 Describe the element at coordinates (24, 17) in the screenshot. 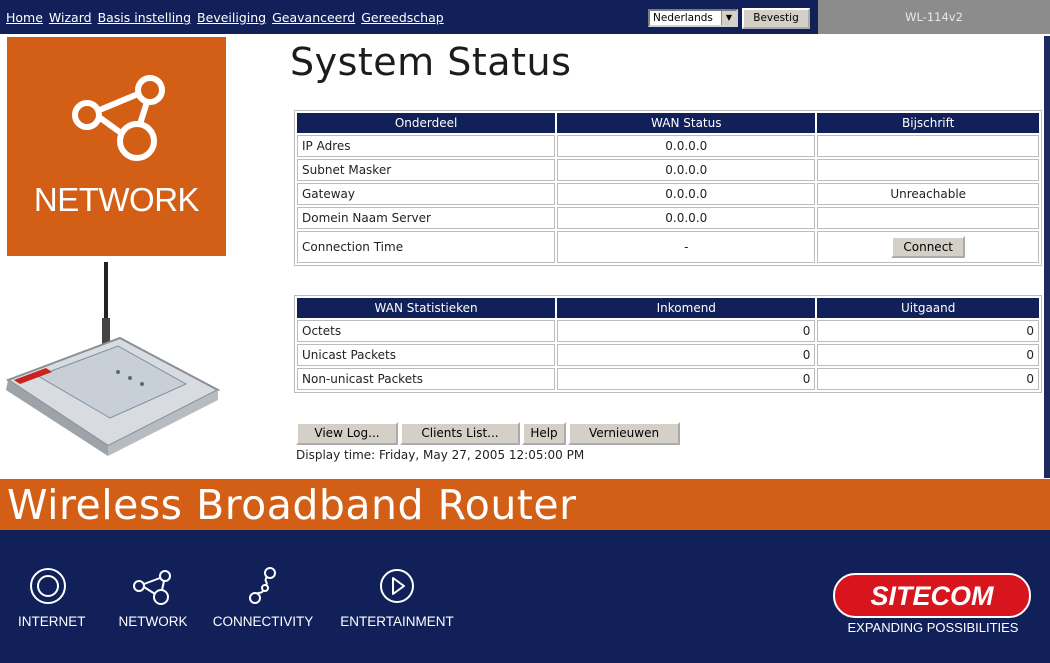

I see `nav-link-home: Home` at that location.